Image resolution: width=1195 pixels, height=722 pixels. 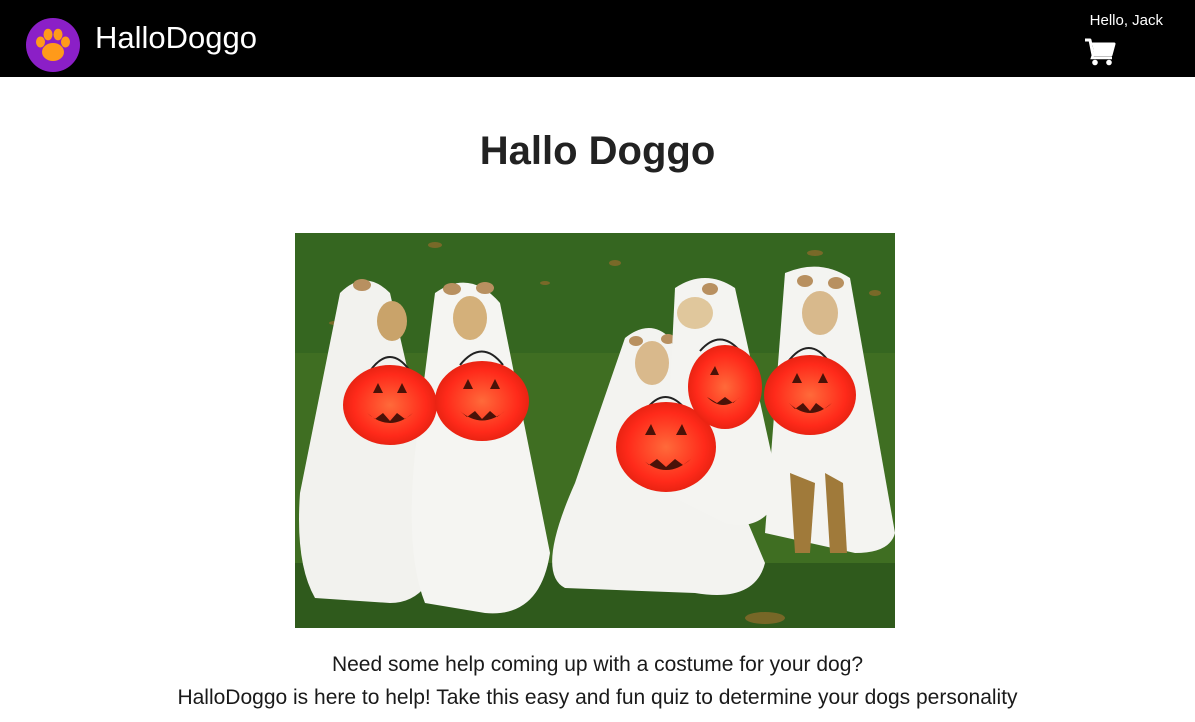 What do you see at coordinates (597, 151) in the screenshot?
I see `page-title: Hallo Doggo` at bounding box center [597, 151].